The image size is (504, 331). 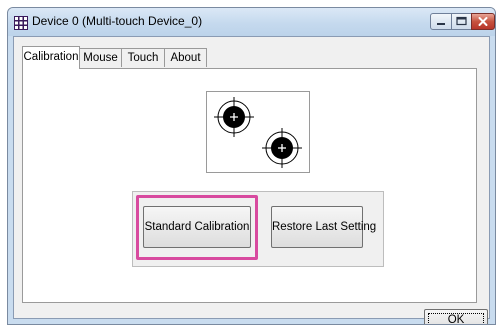 What do you see at coordinates (185, 57) in the screenshot?
I see `tab-about: About` at bounding box center [185, 57].